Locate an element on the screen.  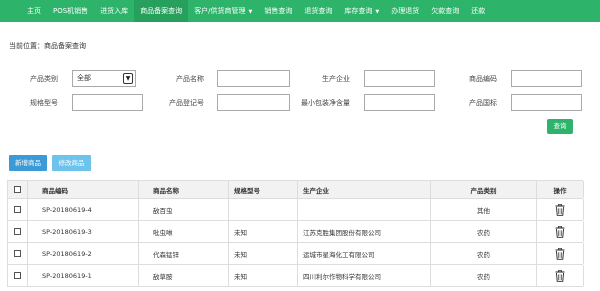
row-code: SP-20180619-2 is located at coordinates (83, 253).